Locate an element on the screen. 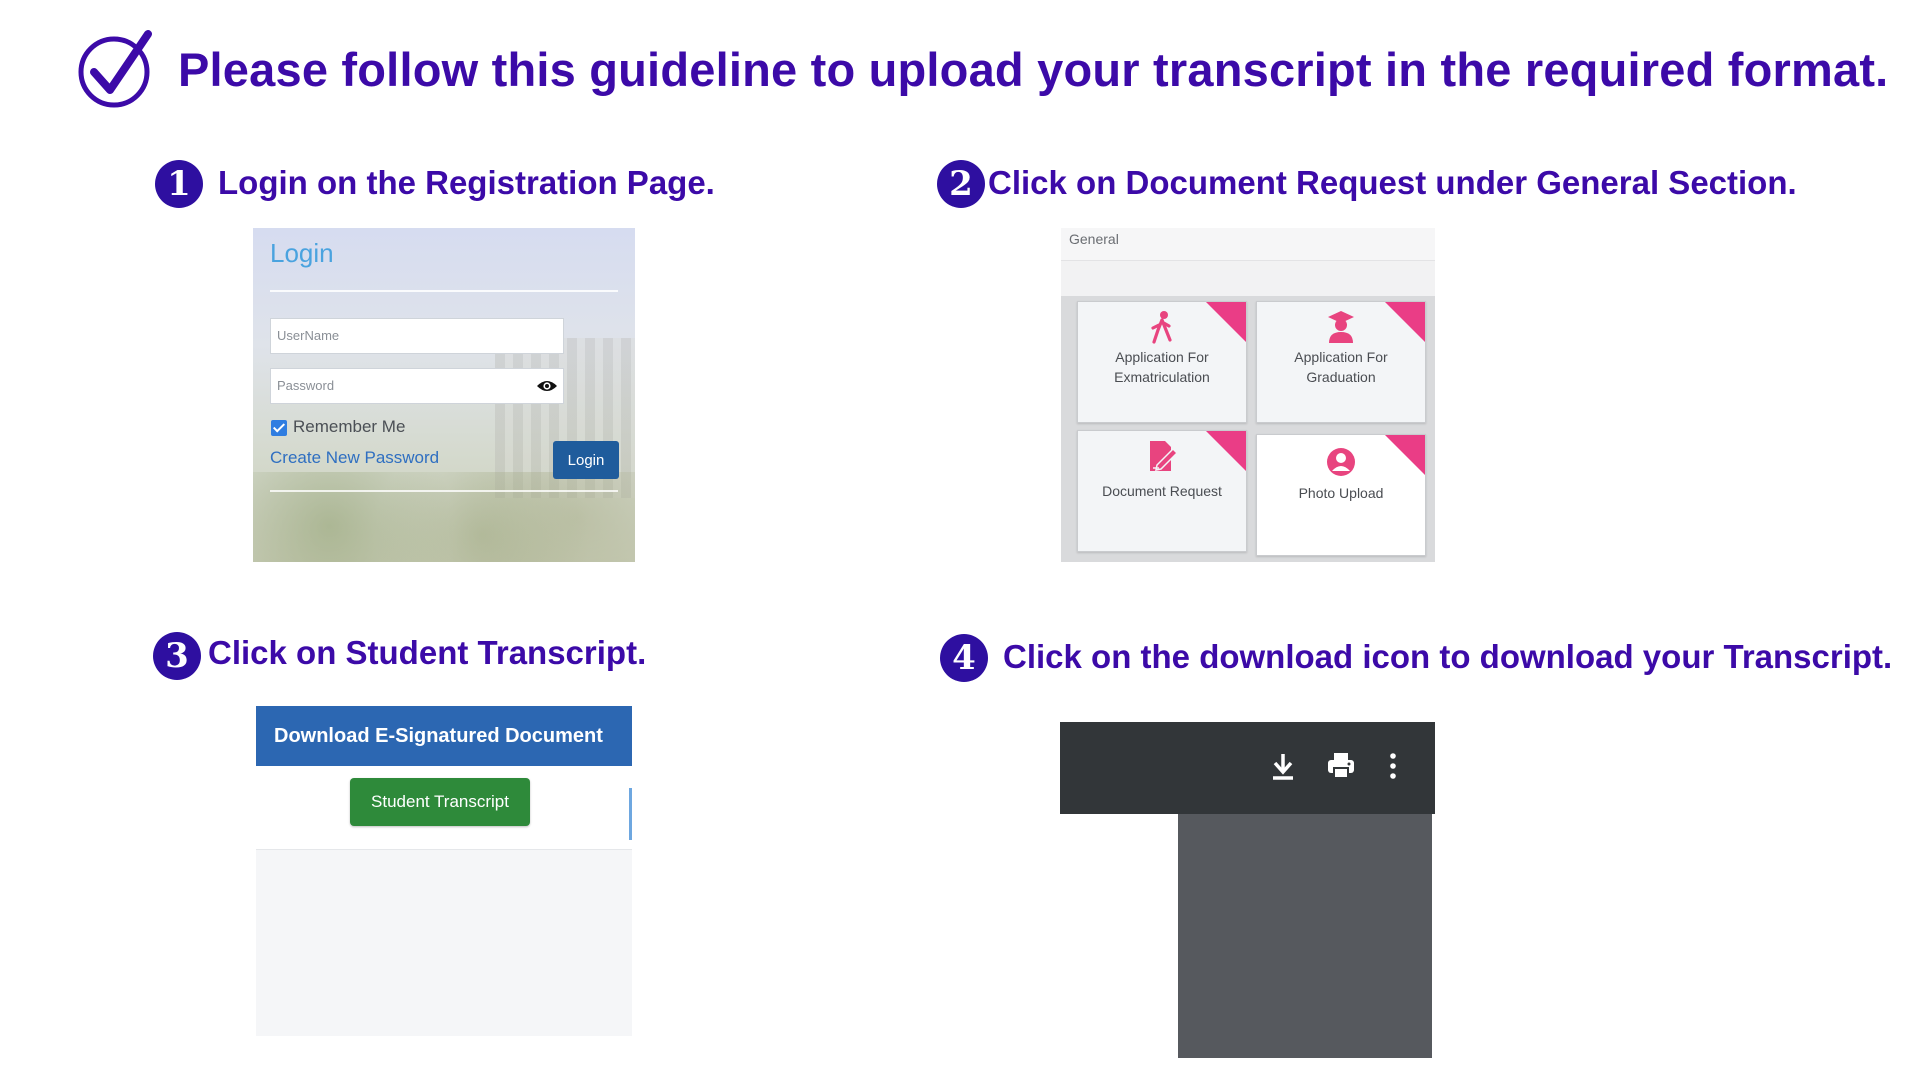 The height and width of the screenshot is (1080, 1920). step-1-badge: 1 is located at coordinates (179, 184).